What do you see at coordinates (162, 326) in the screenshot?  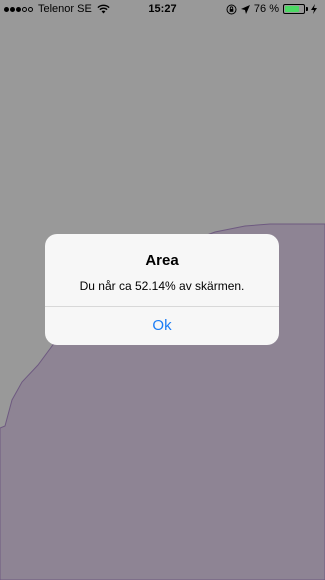 I see `ok-button: Ok` at bounding box center [162, 326].